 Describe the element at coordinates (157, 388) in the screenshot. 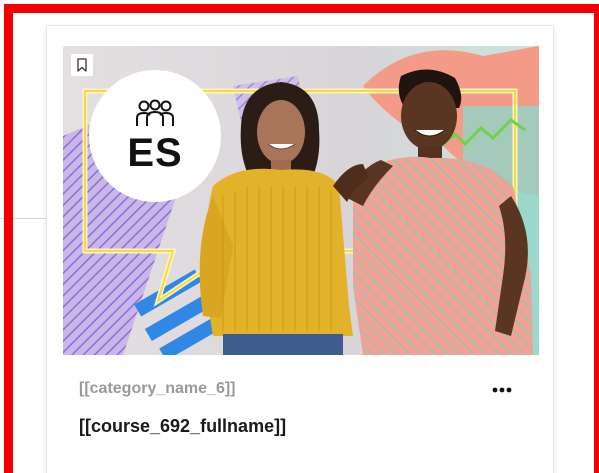

I see `course-category: [[category_name_6]]` at that location.